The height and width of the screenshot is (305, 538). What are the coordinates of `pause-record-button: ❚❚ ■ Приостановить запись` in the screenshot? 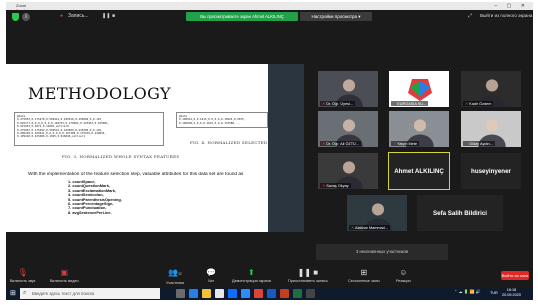 It's located at (308, 275).